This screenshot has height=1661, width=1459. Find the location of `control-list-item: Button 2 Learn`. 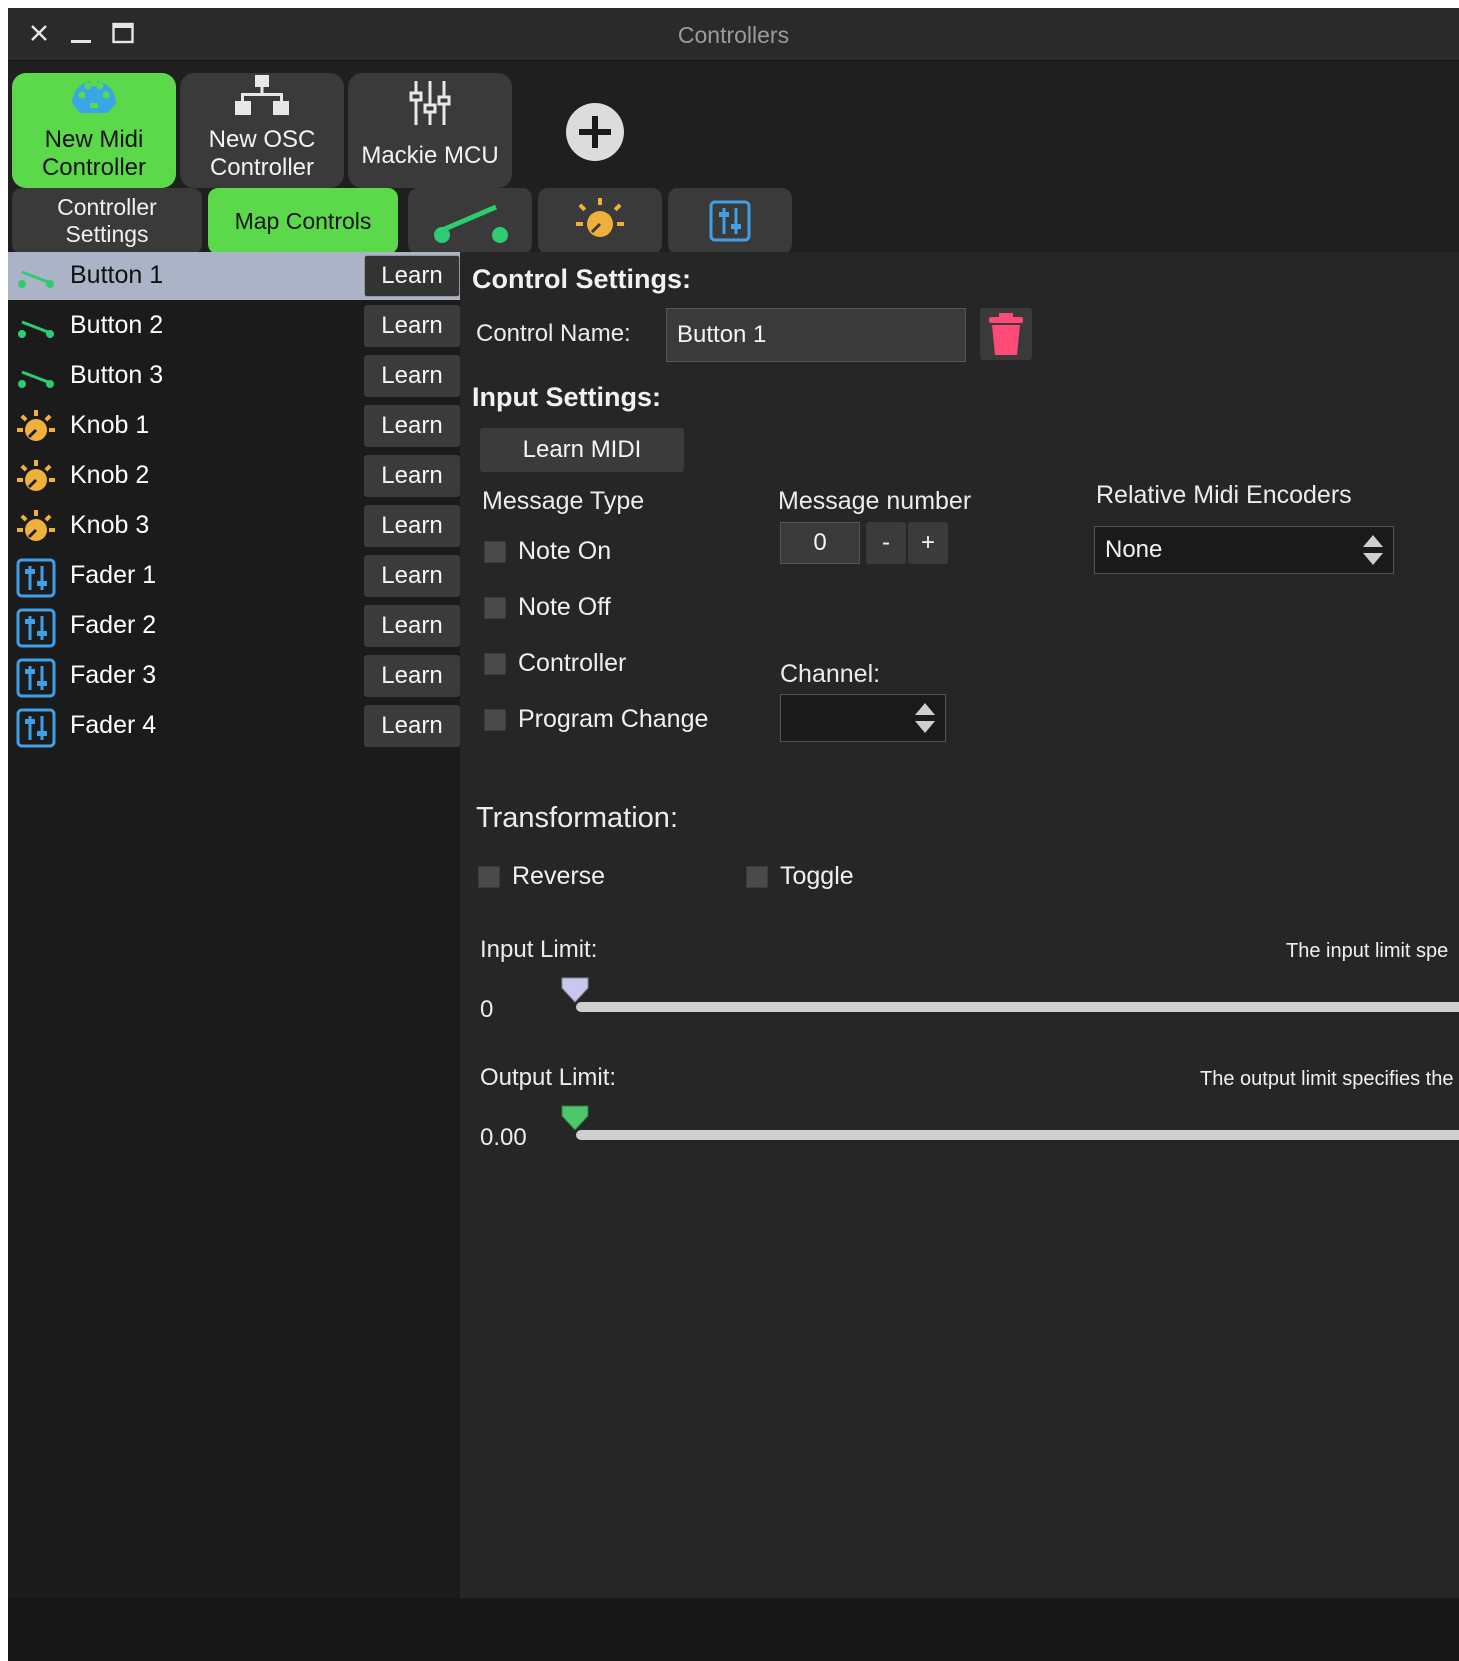

control-list-item: Button 2 Learn is located at coordinates (234, 326).